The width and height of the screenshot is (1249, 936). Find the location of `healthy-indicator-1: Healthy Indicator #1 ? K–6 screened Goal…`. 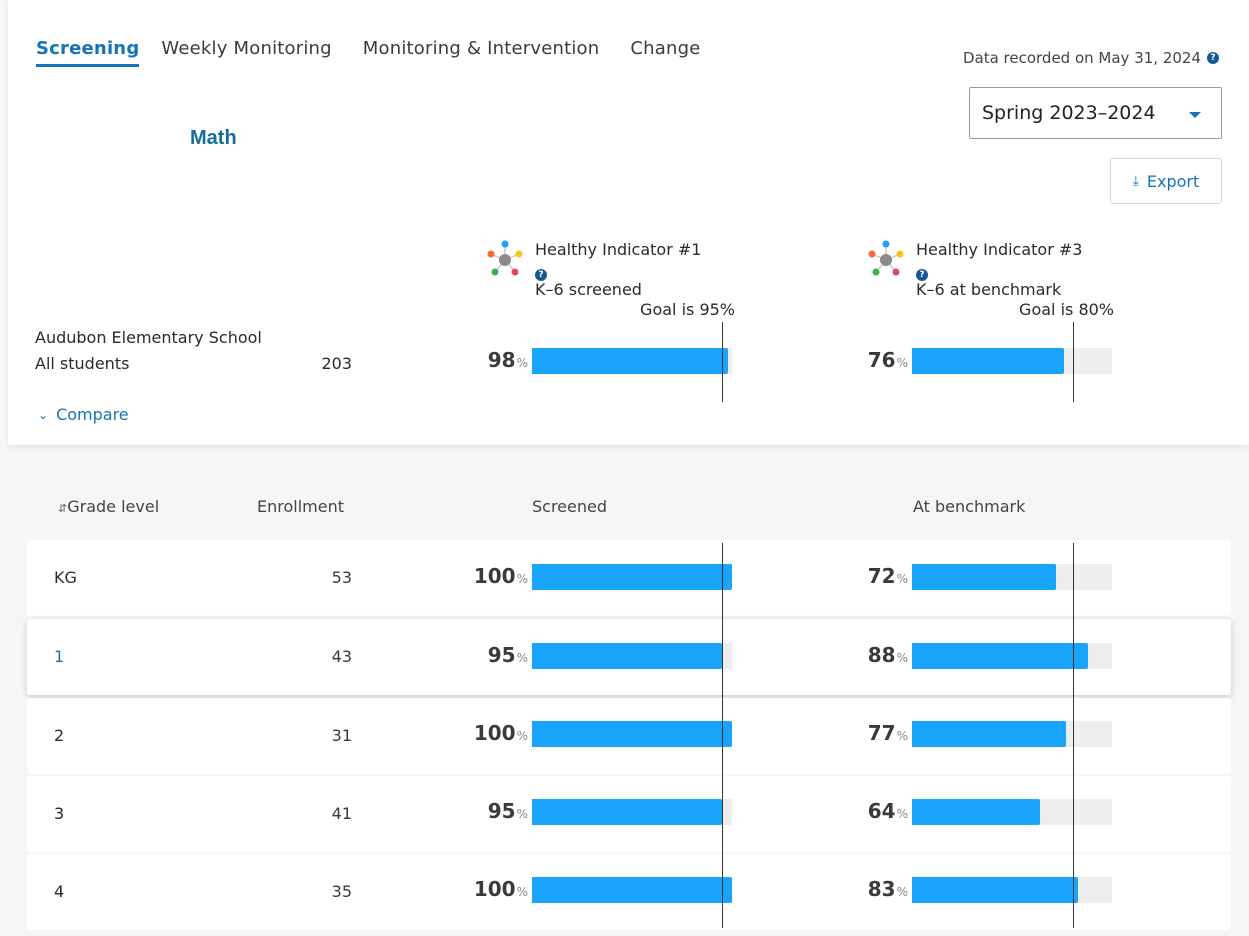

healthy-indicator-1: Healthy Indicator #1 ? K–6 screened Goal… is located at coordinates (610, 280).